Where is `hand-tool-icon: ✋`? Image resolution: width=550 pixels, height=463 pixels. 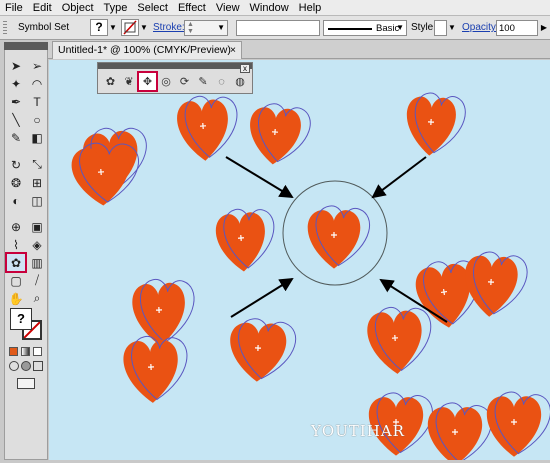
hand-tool-icon: ✋ is located at coordinates (16, 298).